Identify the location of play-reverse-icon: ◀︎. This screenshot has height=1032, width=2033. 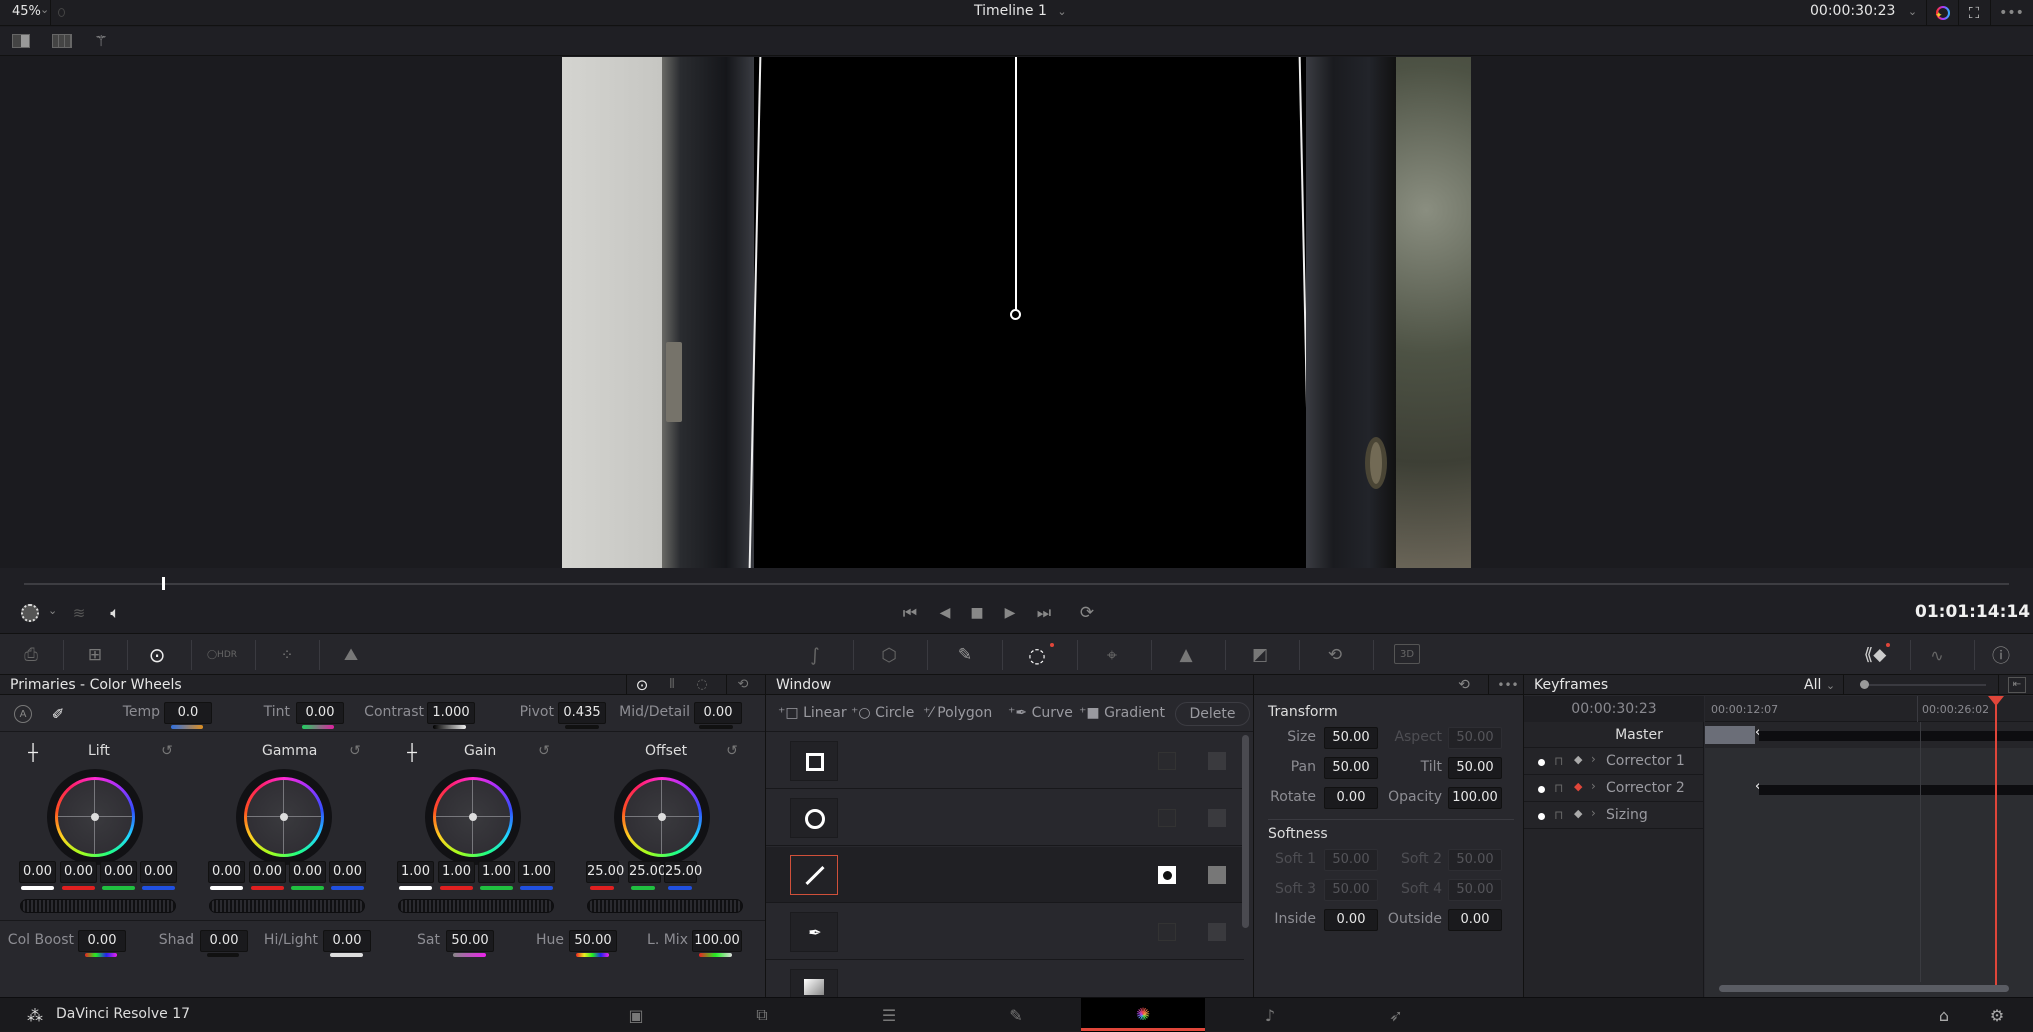
(945, 613).